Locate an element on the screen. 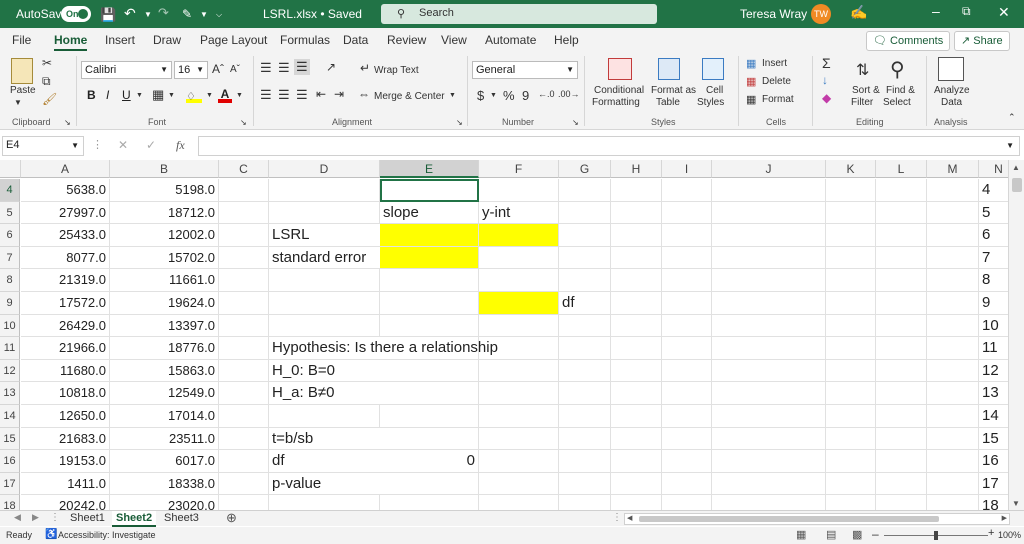 The width and height of the screenshot is (1024, 544). cell-k12 is located at coordinates (851, 371).